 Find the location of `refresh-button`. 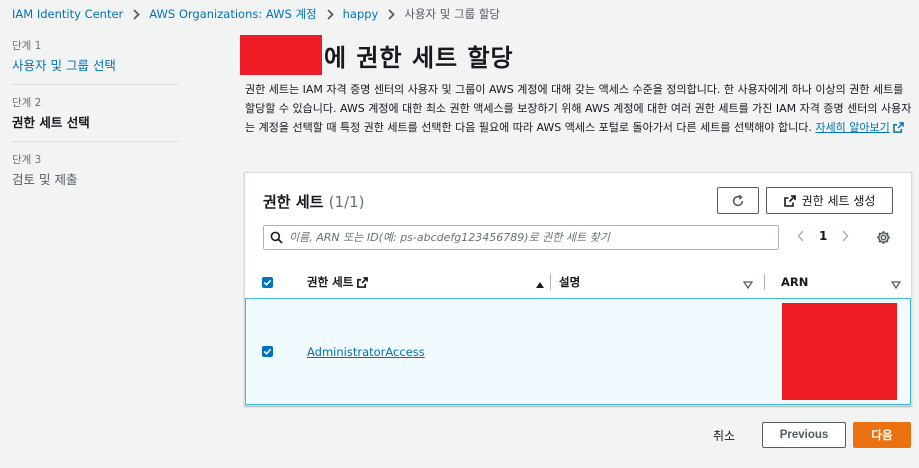

refresh-button is located at coordinates (738, 200).